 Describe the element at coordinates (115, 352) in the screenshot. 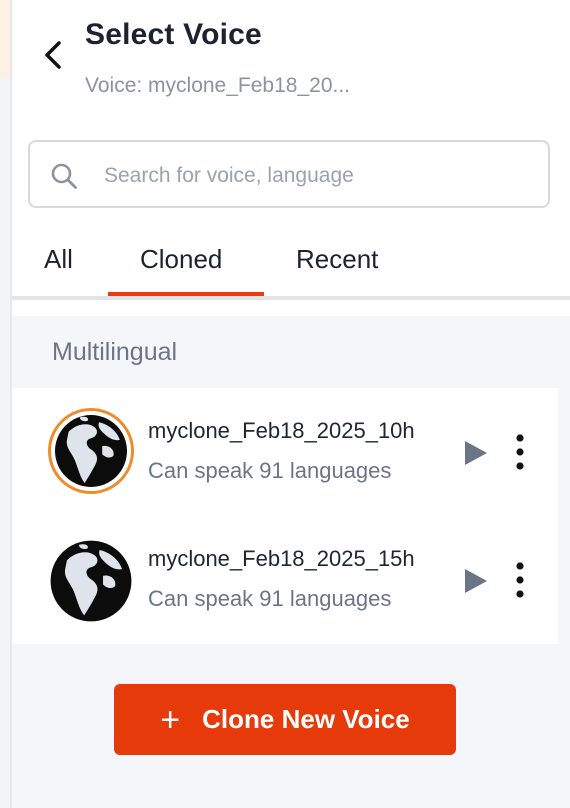

I see `section-label: Multilingual` at that location.